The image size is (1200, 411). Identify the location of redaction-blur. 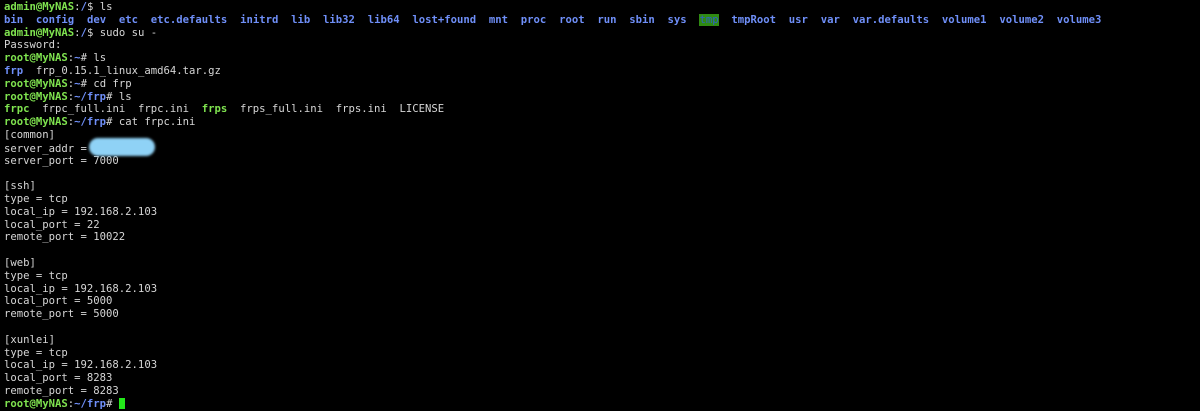
(122, 146).